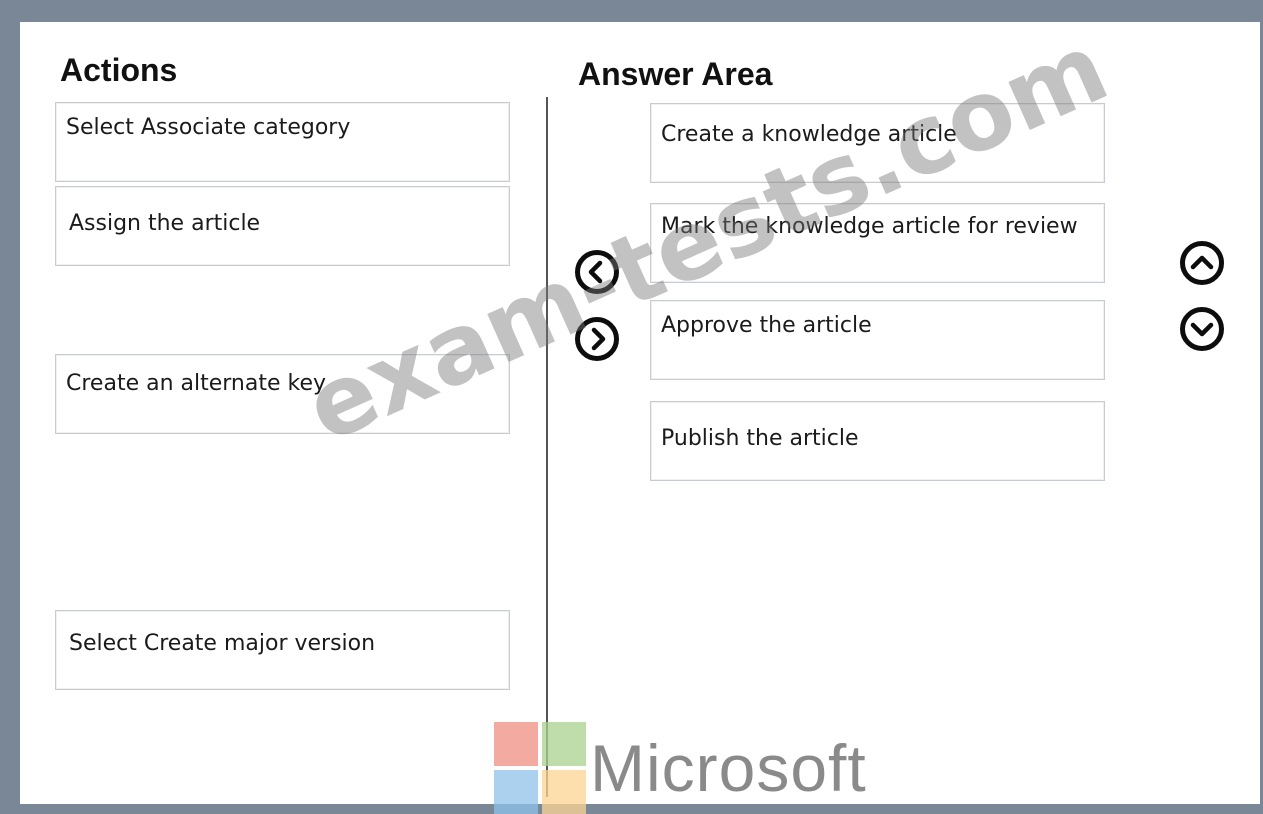 The width and height of the screenshot is (1263, 814). I want to click on answer-item: Approve the article, so click(877, 340).